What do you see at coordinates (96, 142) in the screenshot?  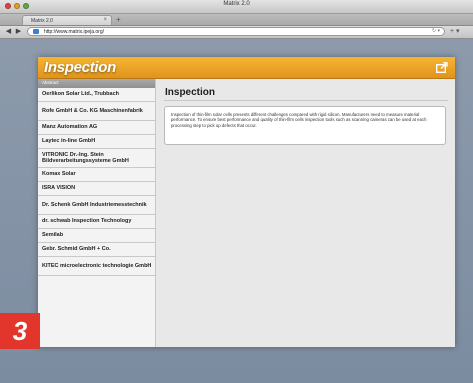 I see `sidebar-item-laytec: Laytec in-line GmbH` at bounding box center [96, 142].